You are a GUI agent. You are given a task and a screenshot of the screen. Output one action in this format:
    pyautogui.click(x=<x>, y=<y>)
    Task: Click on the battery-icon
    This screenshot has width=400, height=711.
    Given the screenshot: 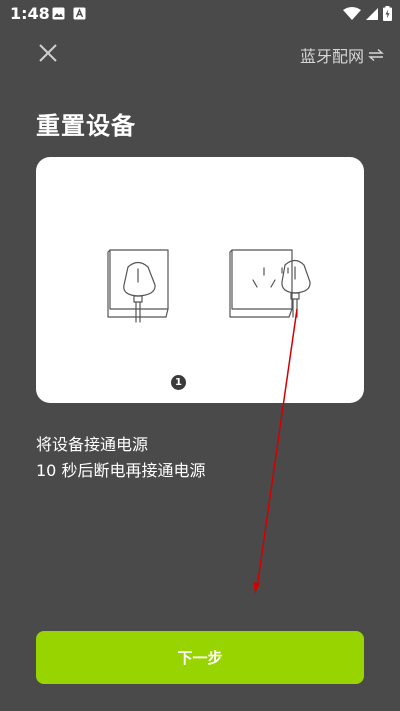 What is the action you would take?
    pyautogui.click(x=387, y=13)
    